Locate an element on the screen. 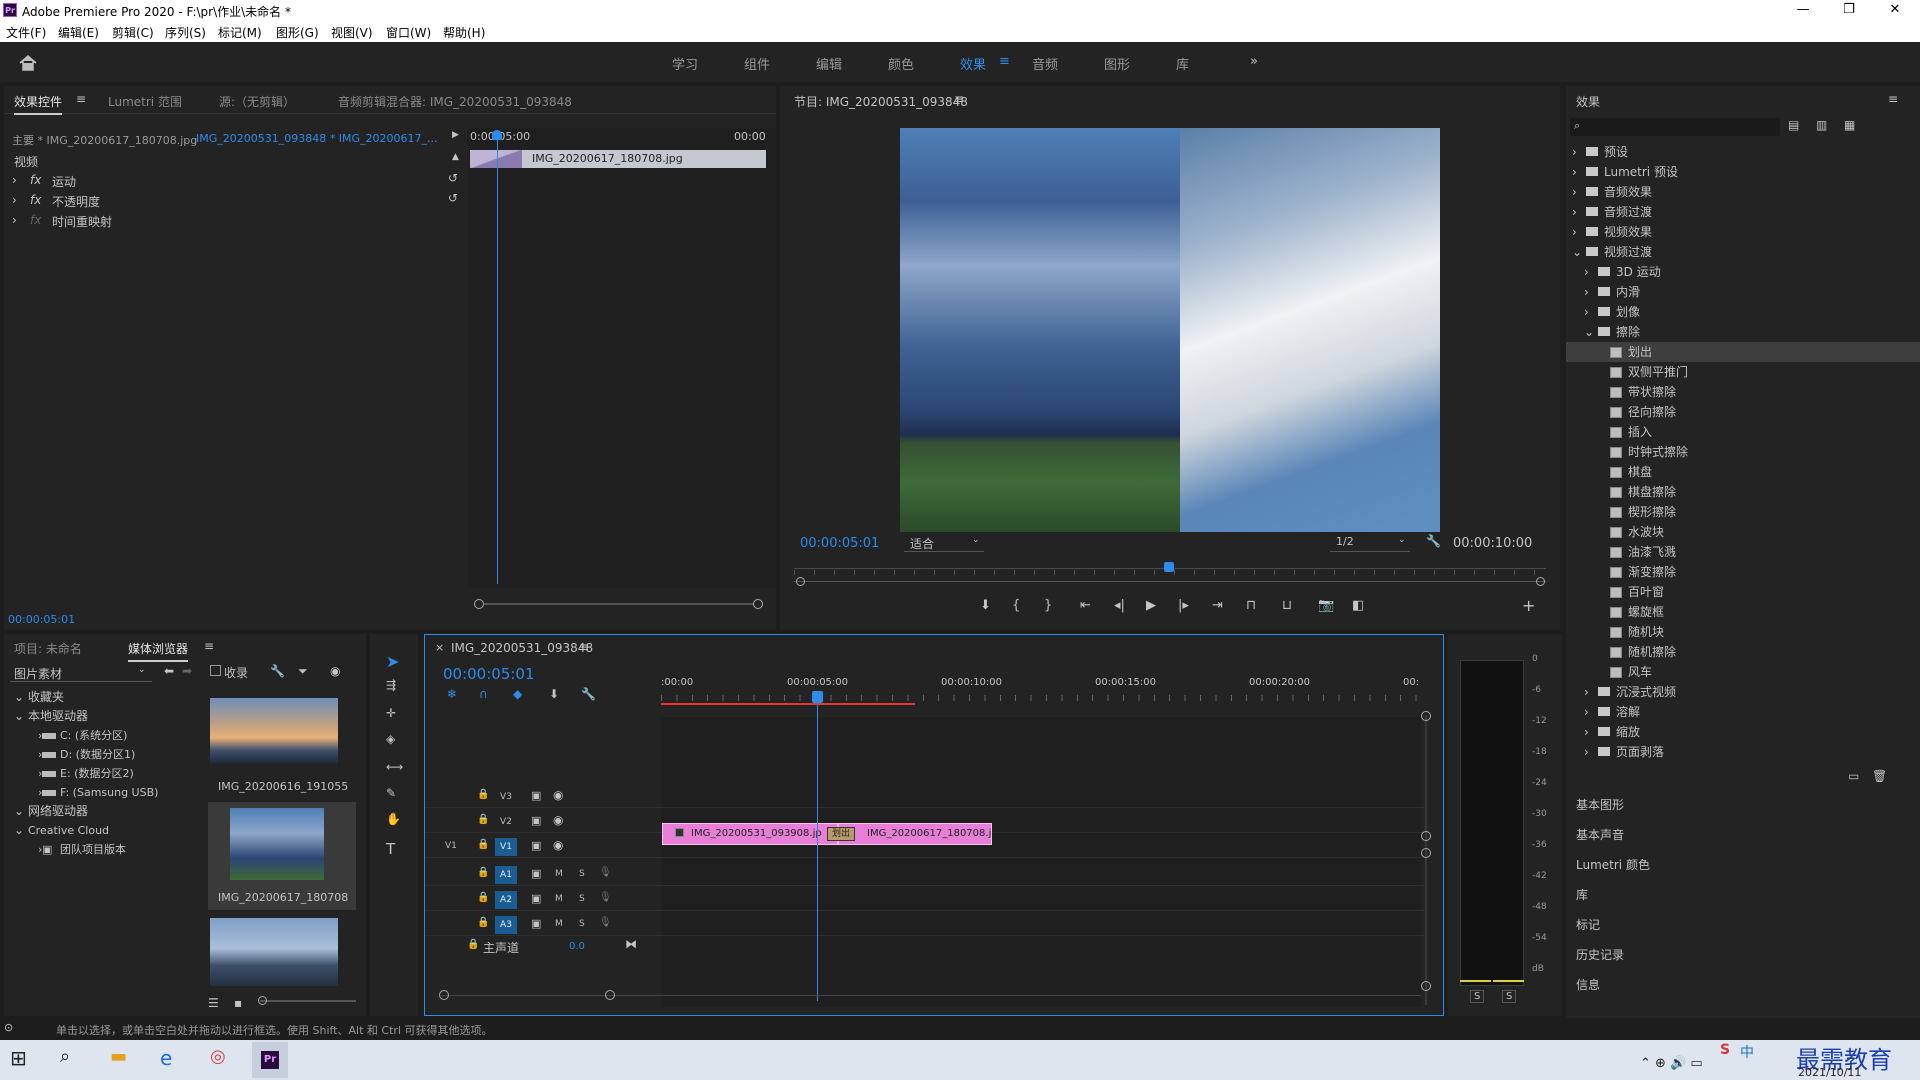 The height and width of the screenshot is (1080, 1920). effects-subfolder: › 划像 is located at coordinates (1743, 312).